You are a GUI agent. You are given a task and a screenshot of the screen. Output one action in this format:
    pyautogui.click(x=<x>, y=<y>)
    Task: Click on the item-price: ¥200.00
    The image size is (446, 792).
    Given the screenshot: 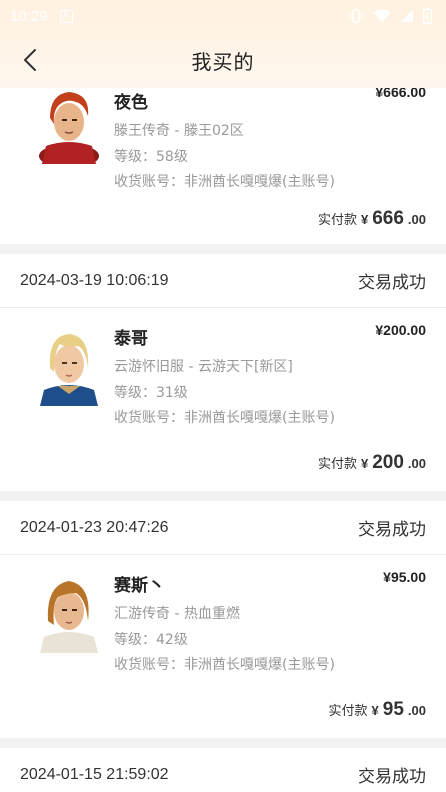 What is the action you would take?
    pyautogui.click(x=400, y=330)
    